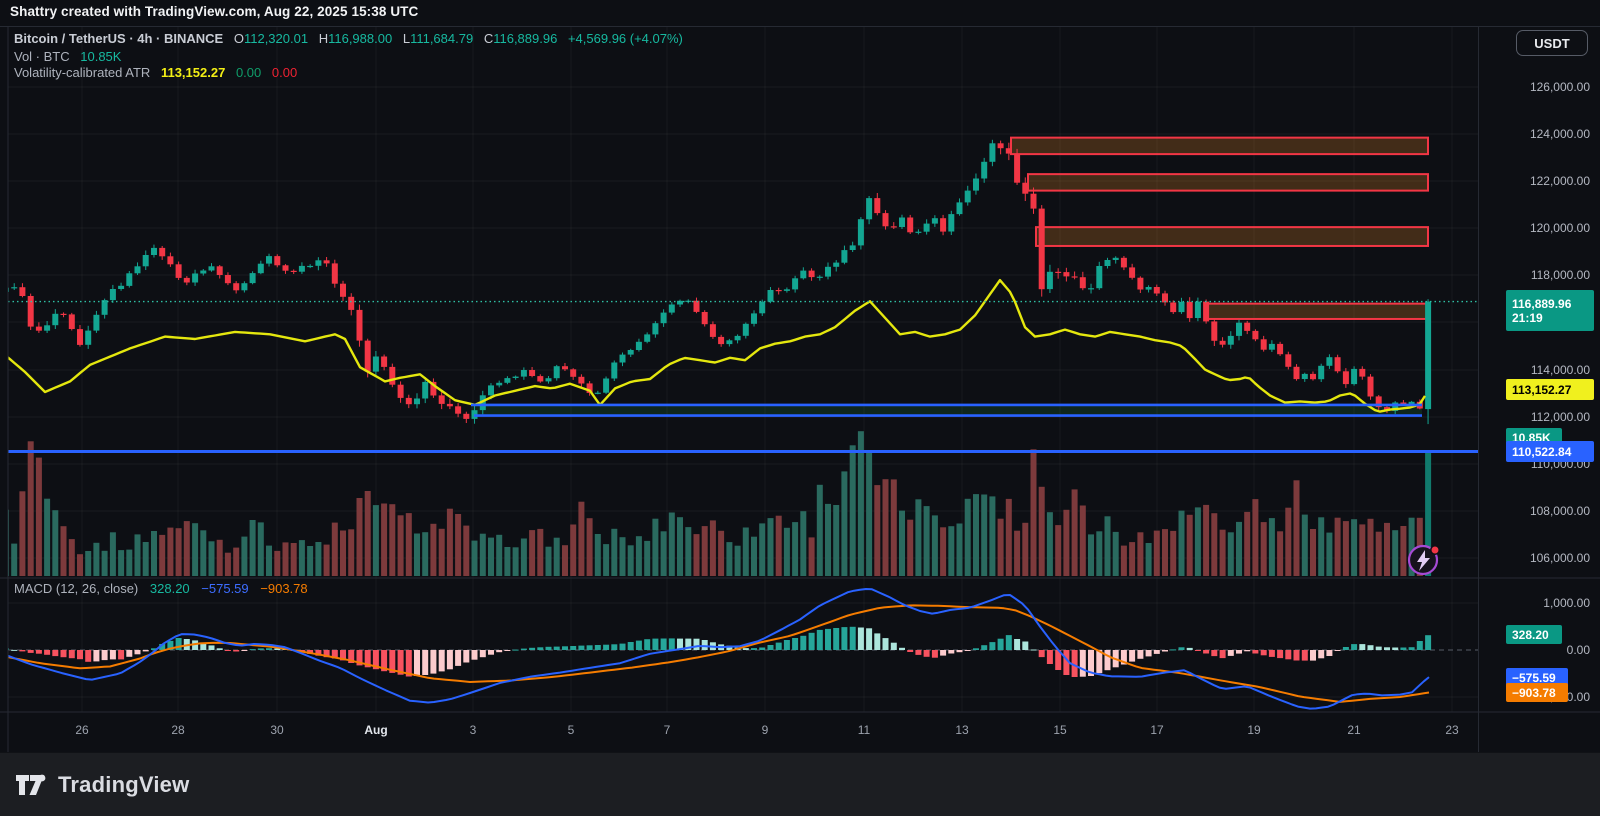 This screenshot has height=816, width=1600. I want to click on macd-signal-value: −903.78, so click(284, 588).